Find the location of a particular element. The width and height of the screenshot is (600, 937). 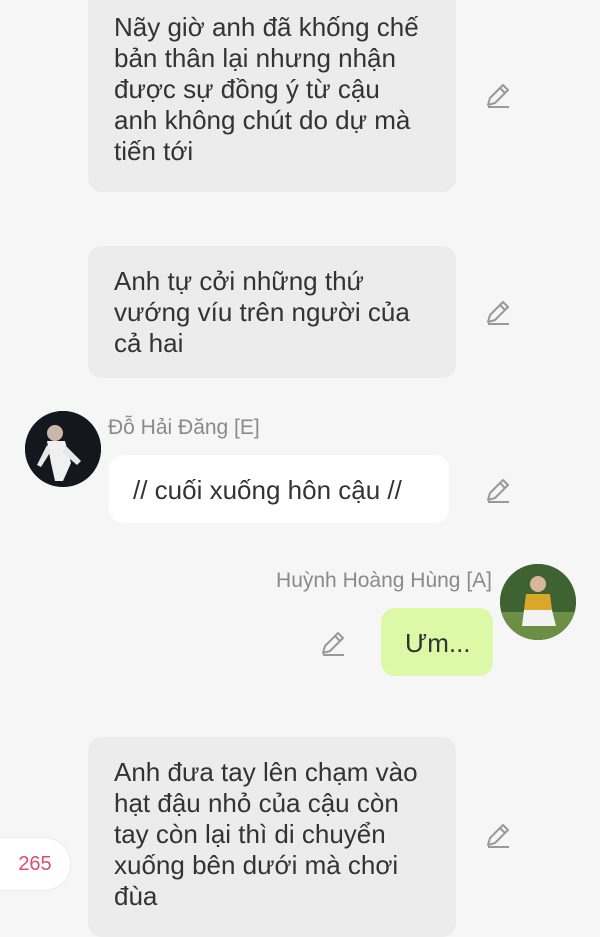

comment-count: 265 is located at coordinates (35, 863).